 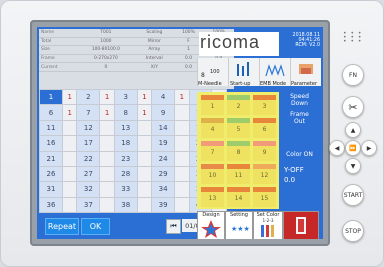 I want to click on info-cell: Total, so click(x=58, y=42).